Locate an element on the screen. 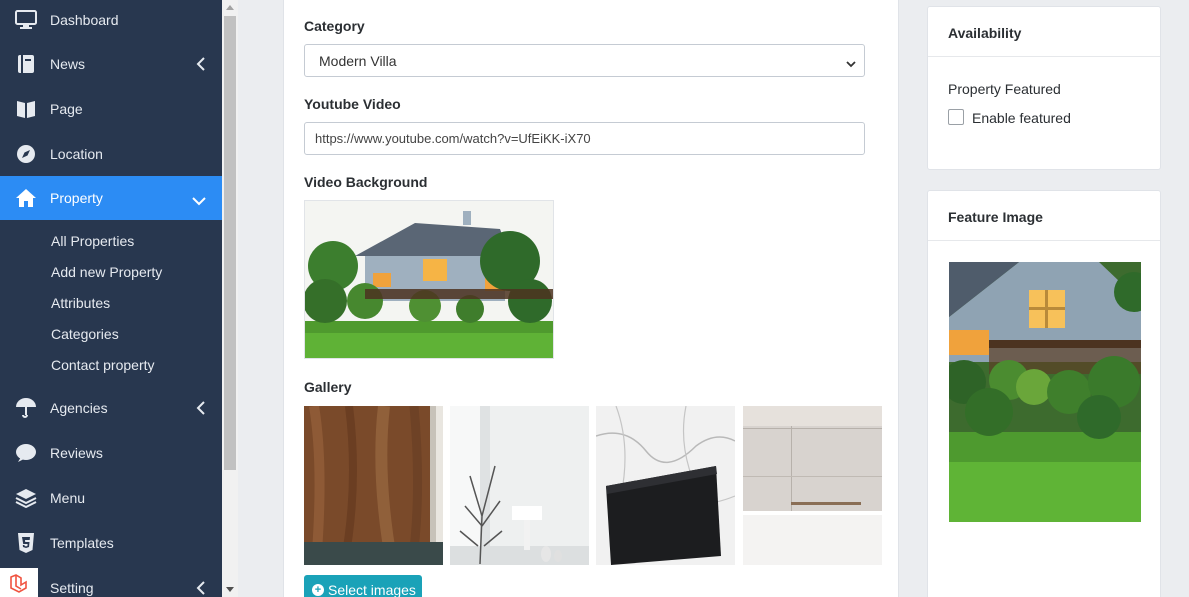  category-label: Category is located at coordinates (334, 26).